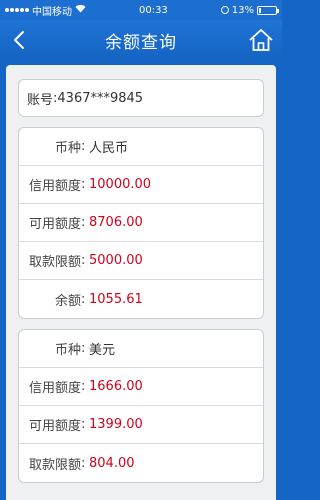  I want to click on row-value: 804.00, so click(112, 463).